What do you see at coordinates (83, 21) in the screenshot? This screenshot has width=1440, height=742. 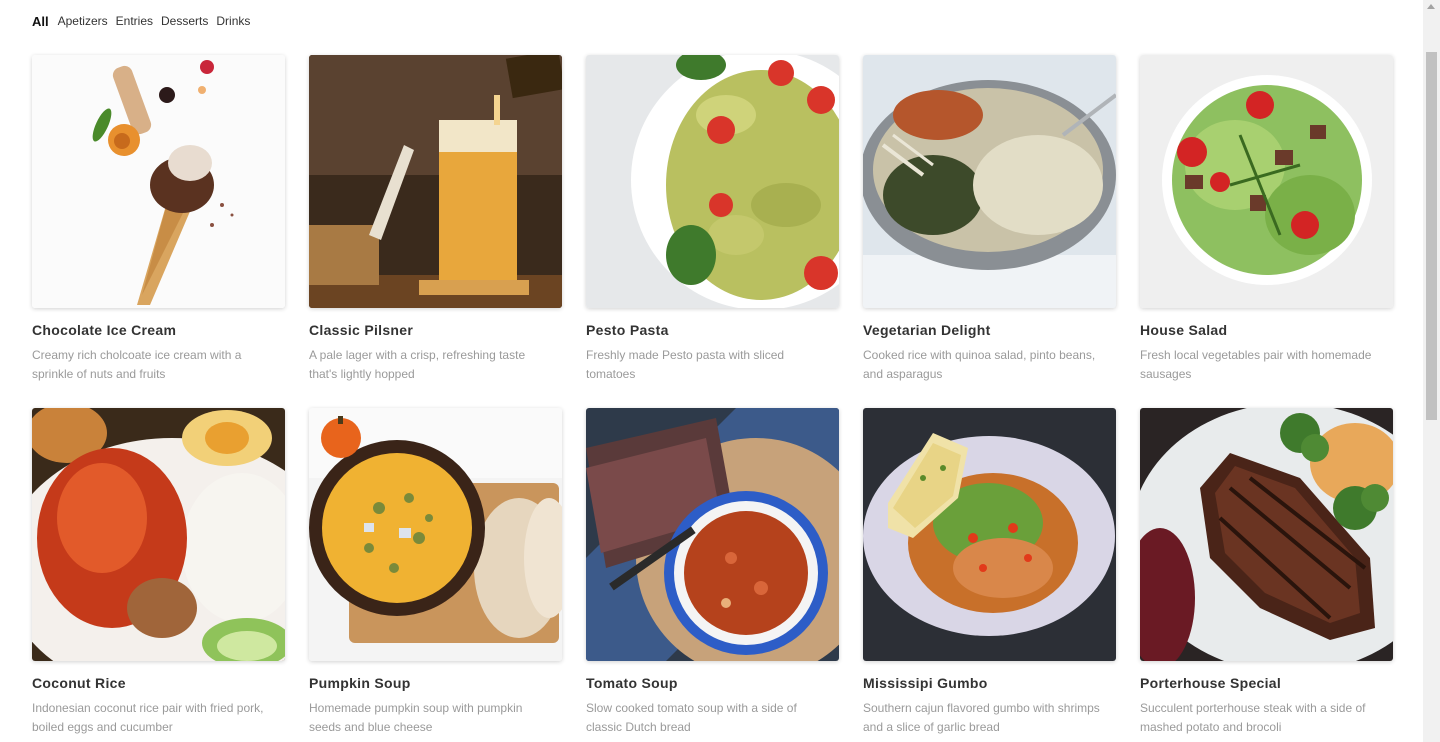 I see `filter-apetizers: Apetizers` at bounding box center [83, 21].